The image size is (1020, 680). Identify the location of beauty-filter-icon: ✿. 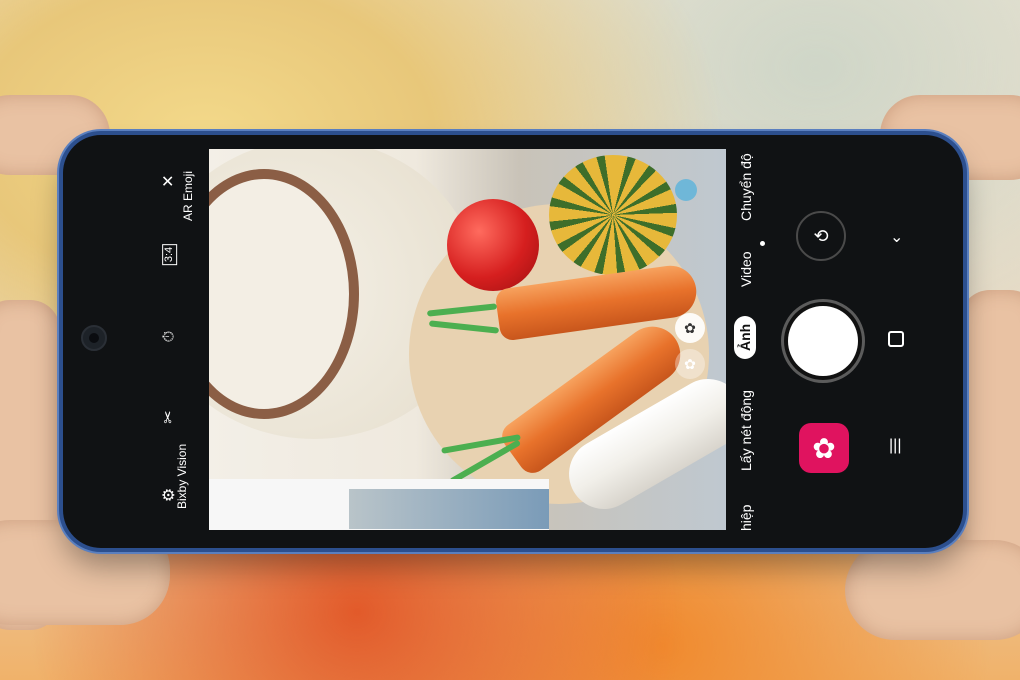
(690, 328).